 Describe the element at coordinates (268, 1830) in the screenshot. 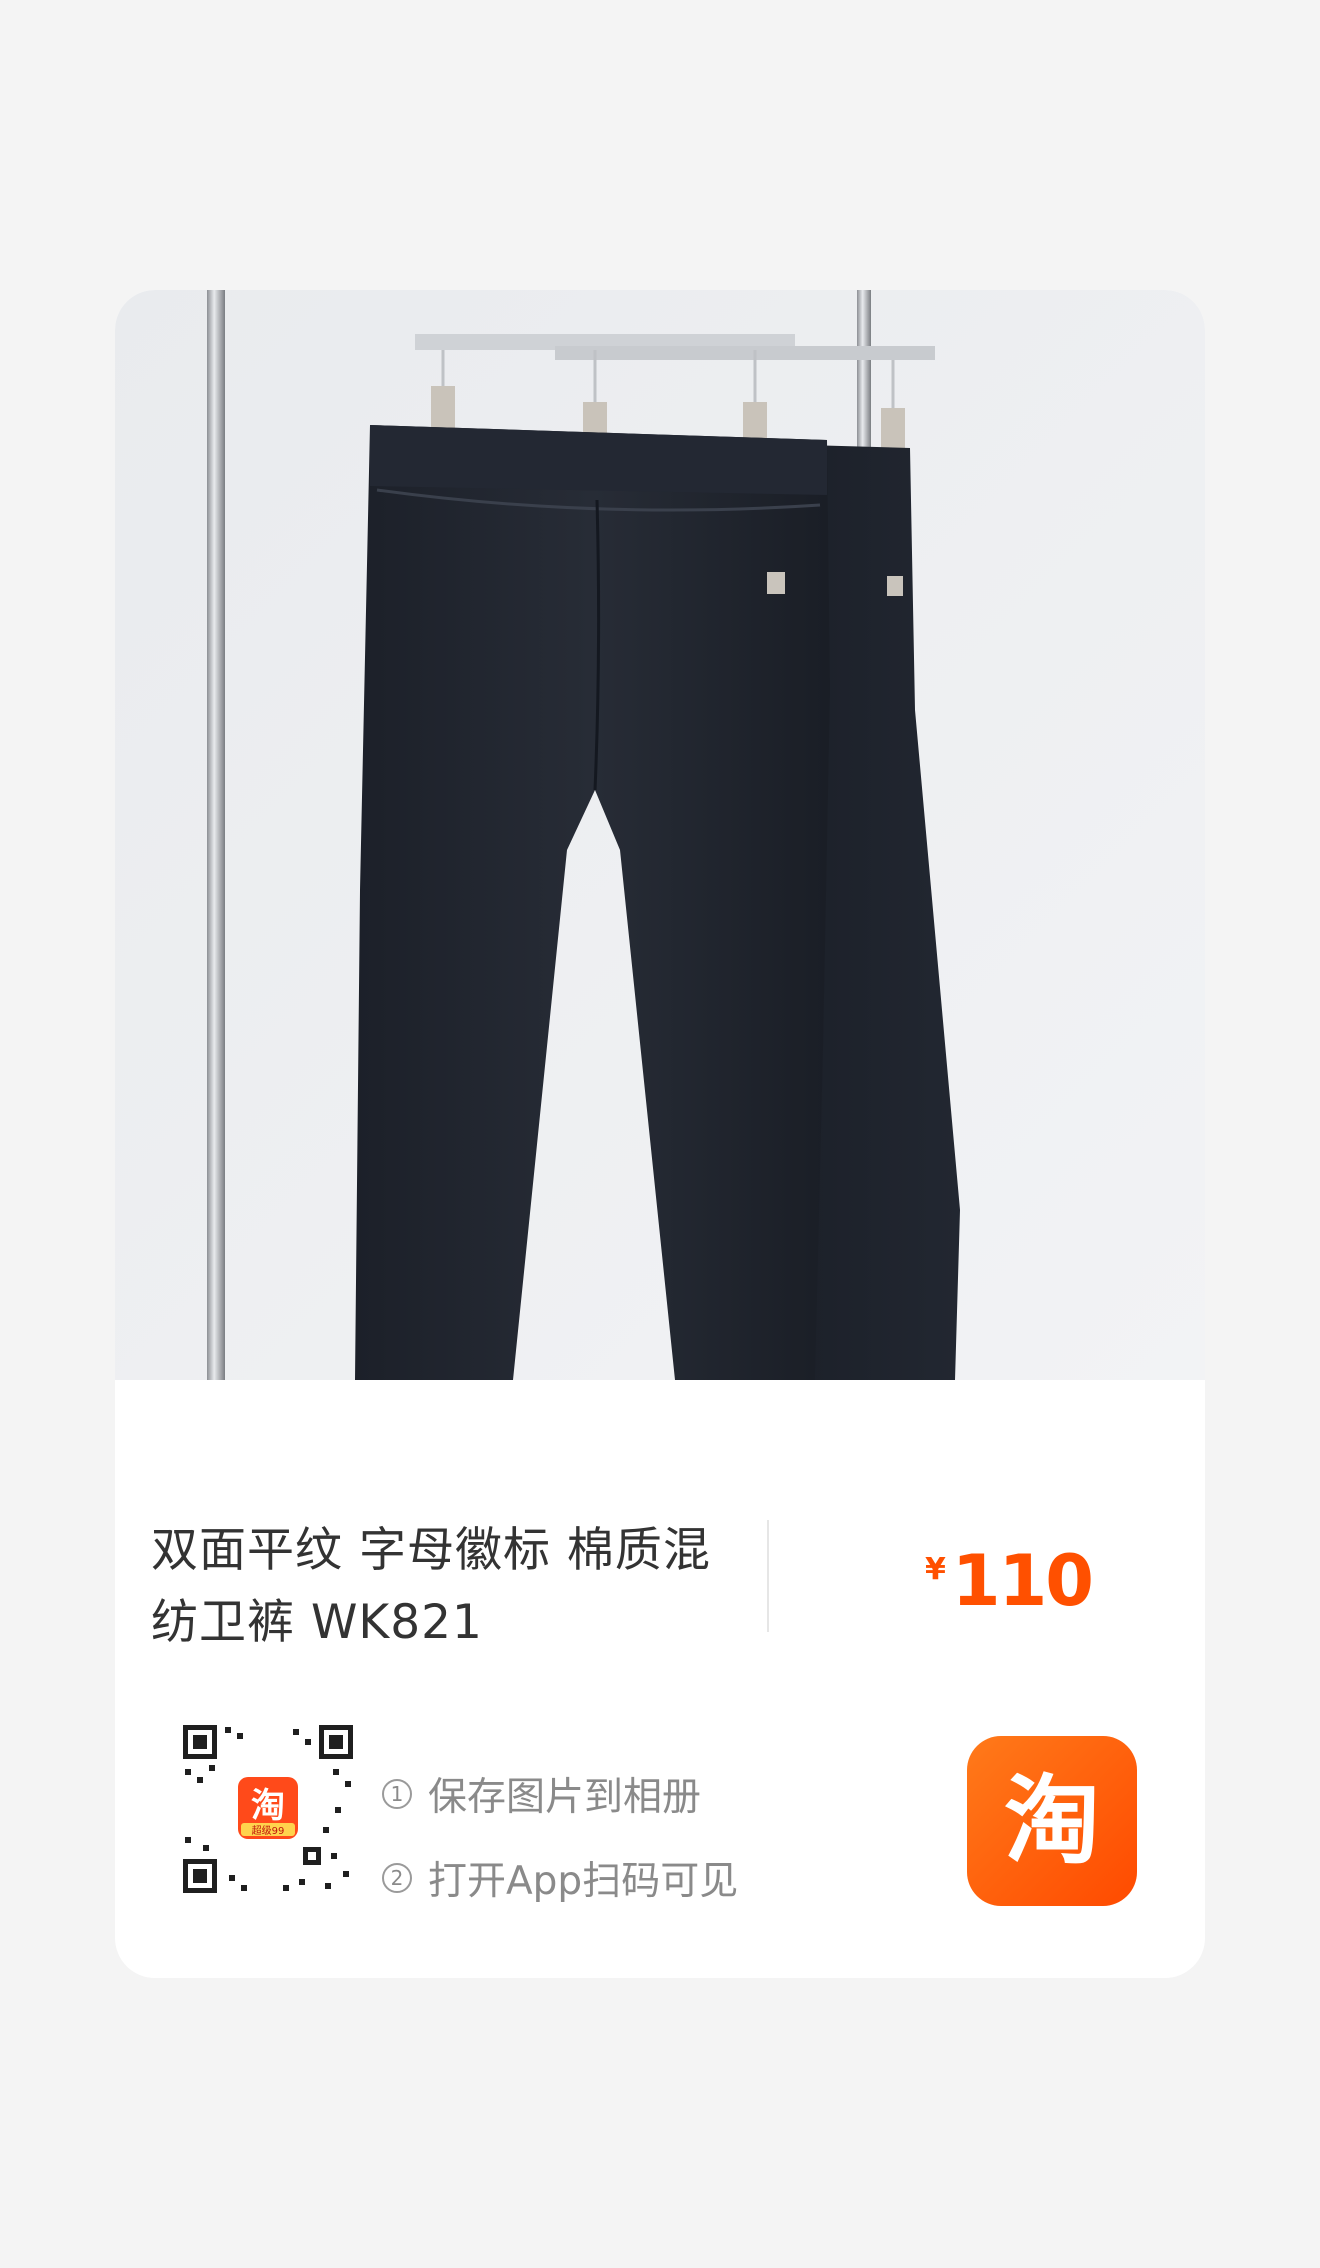

I see `qr-center-badge-text: 超级99` at that location.